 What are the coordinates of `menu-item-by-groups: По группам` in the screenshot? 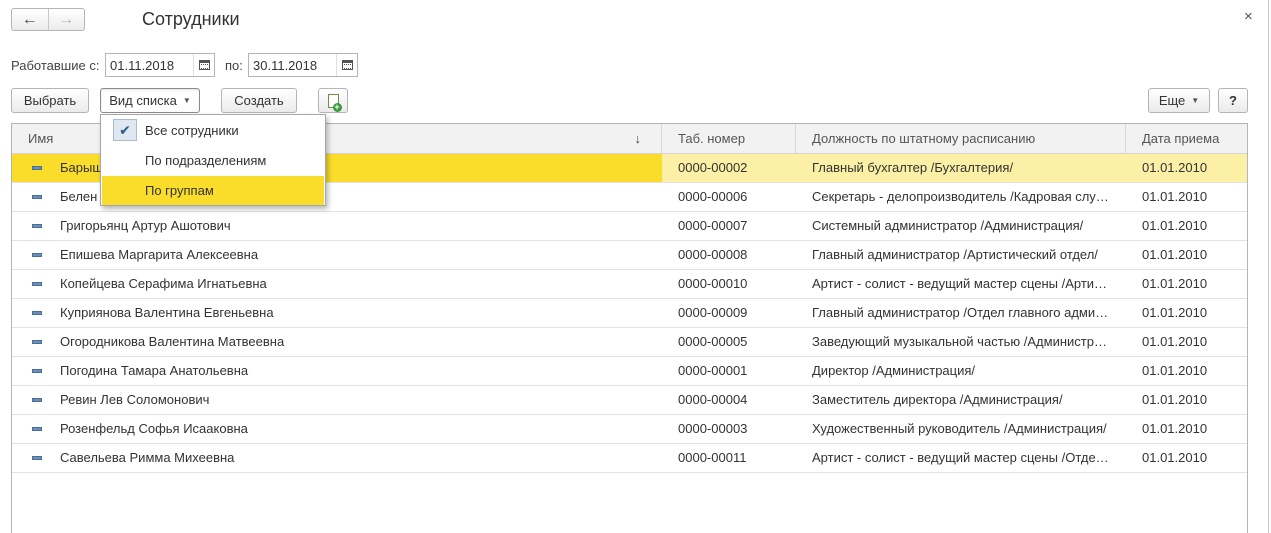 It's located at (213, 190).